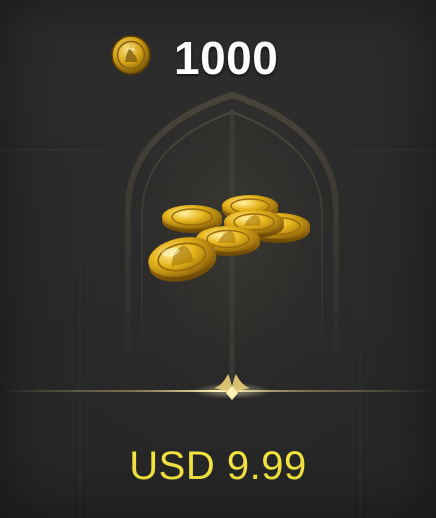 The height and width of the screenshot is (518, 436). I want to click on price-label: USD 9.99, so click(218, 466).